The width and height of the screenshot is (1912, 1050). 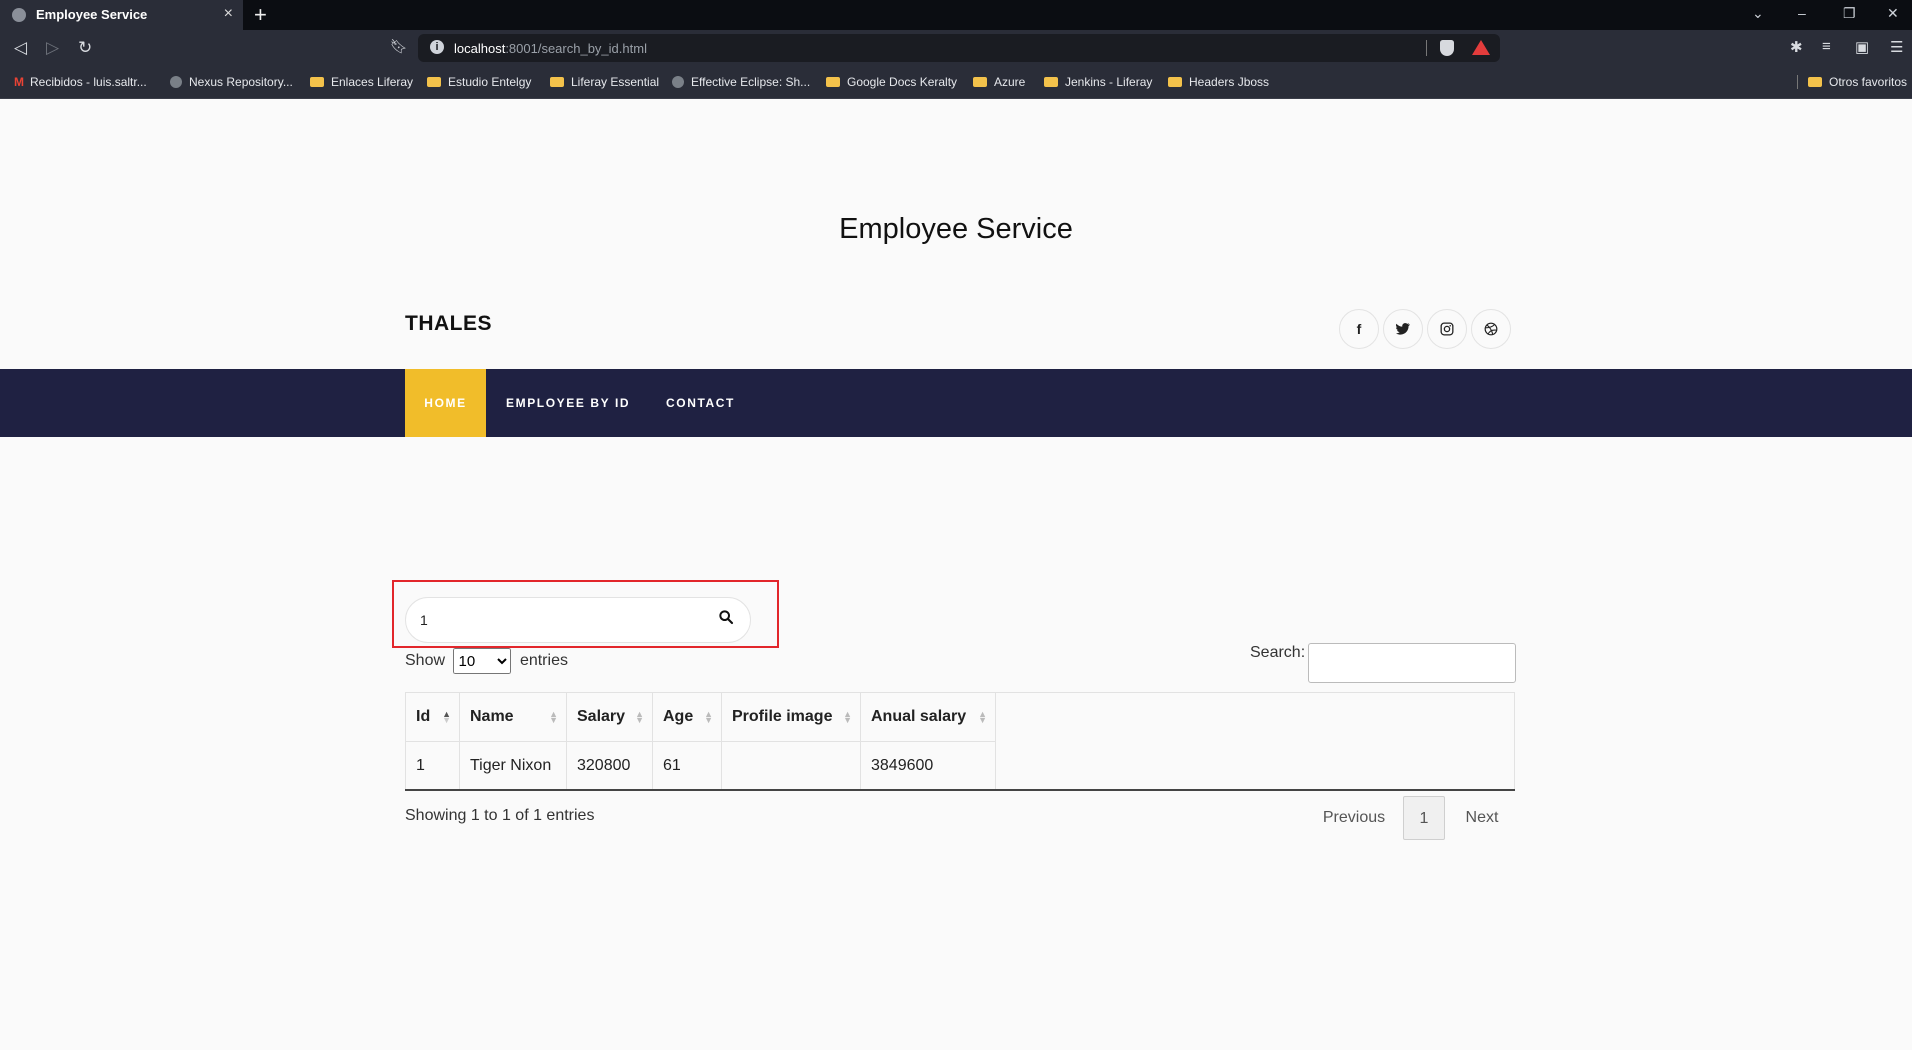 I want to click on close-tab-icon: ×, so click(x=228, y=14).